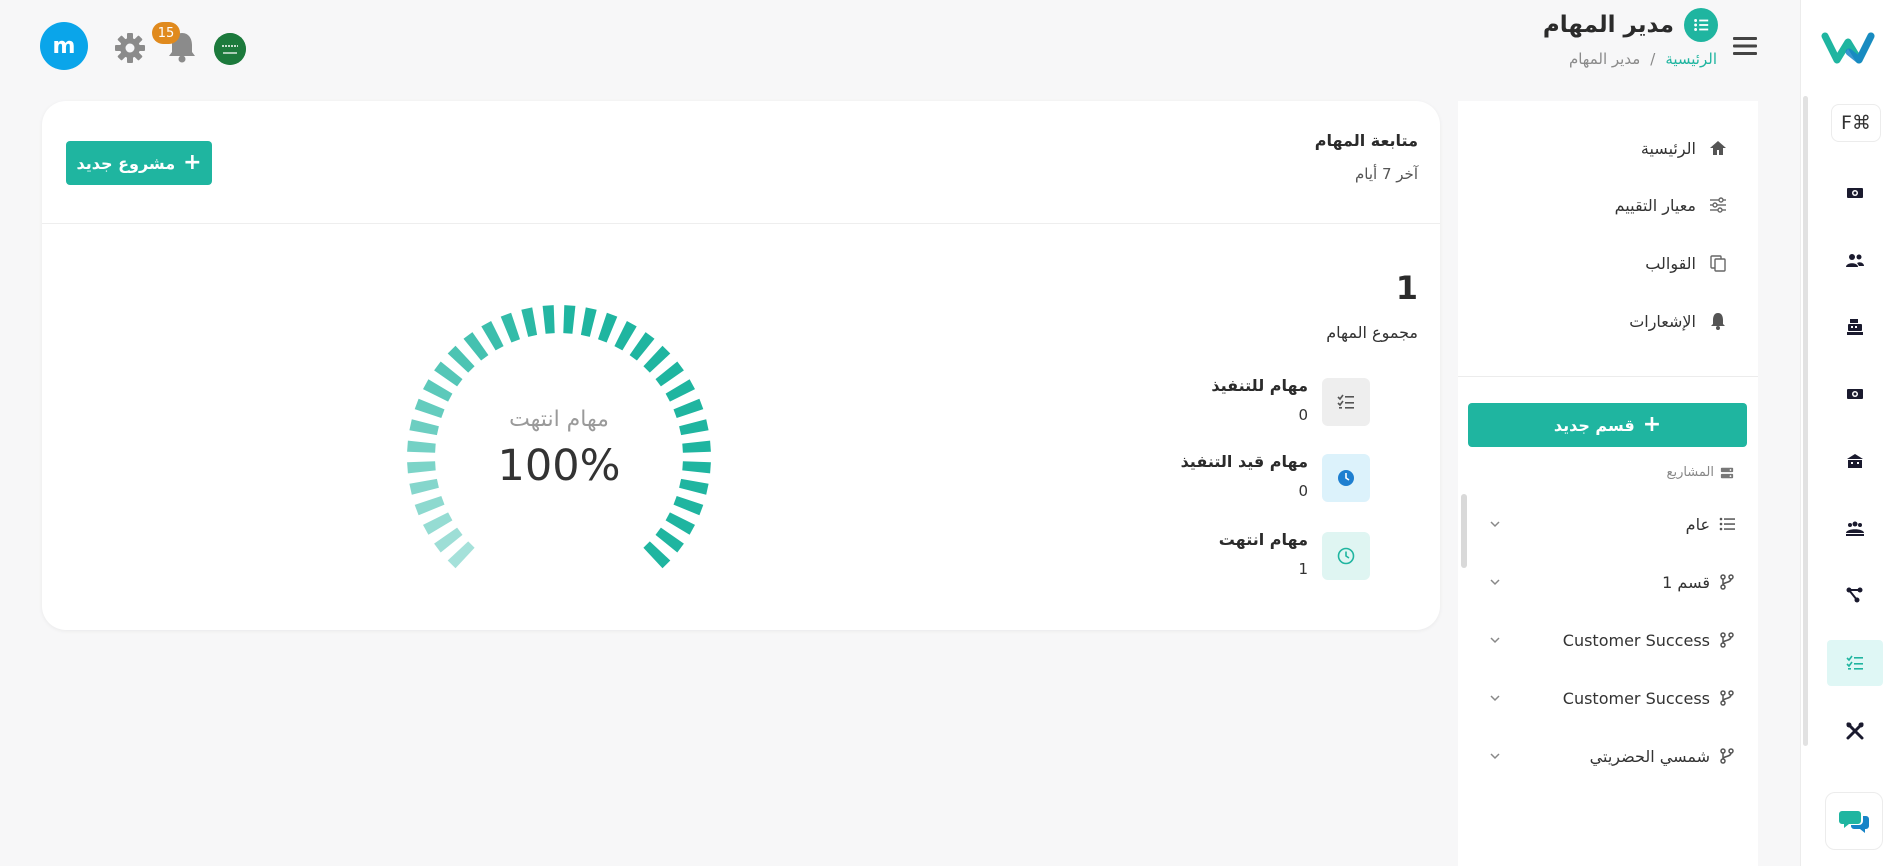 The height and width of the screenshot is (866, 1892). What do you see at coordinates (1855, 663) in the screenshot?
I see `task-list-icon` at bounding box center [1855, 663].